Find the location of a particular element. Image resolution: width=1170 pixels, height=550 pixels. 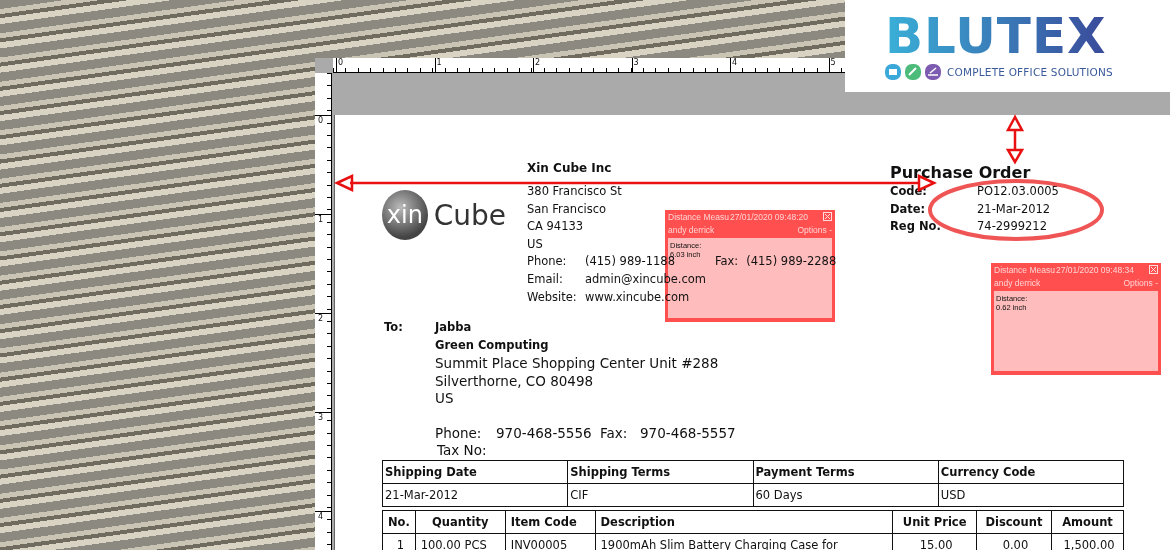

contact-value: 970-468-5557 is located at coordinates (688, 432).